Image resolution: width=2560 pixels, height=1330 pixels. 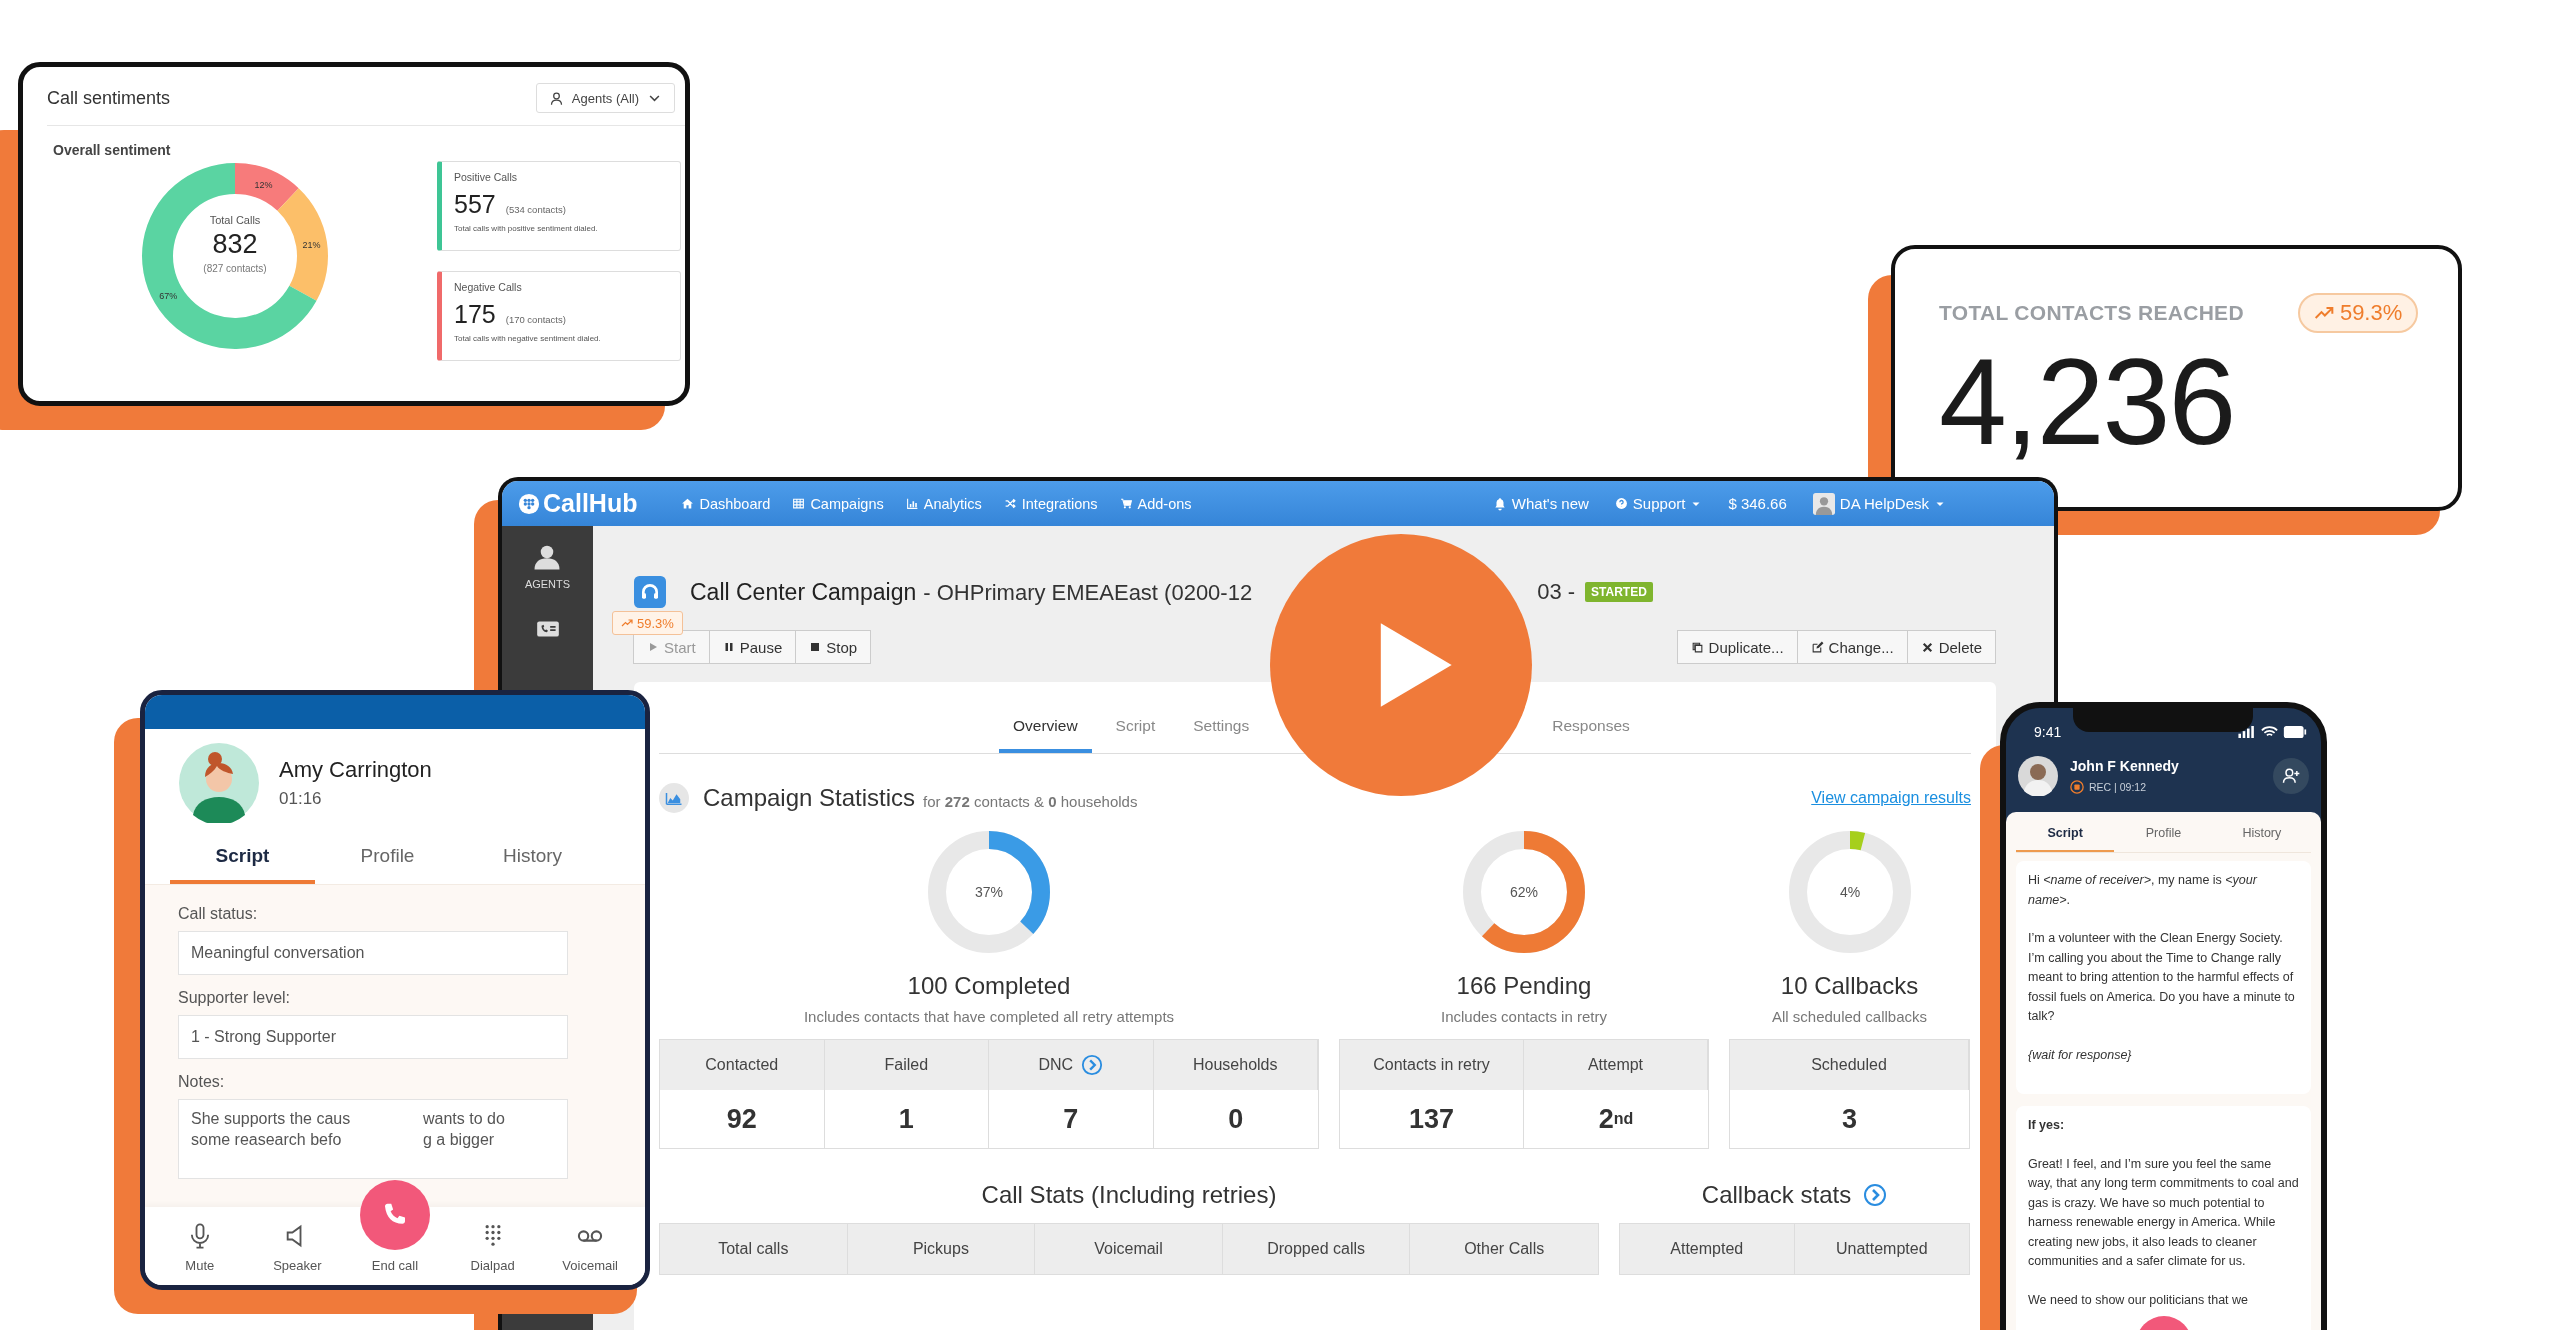 I want to click on notes-text: g a bigger, so click(x=459, y=1140).